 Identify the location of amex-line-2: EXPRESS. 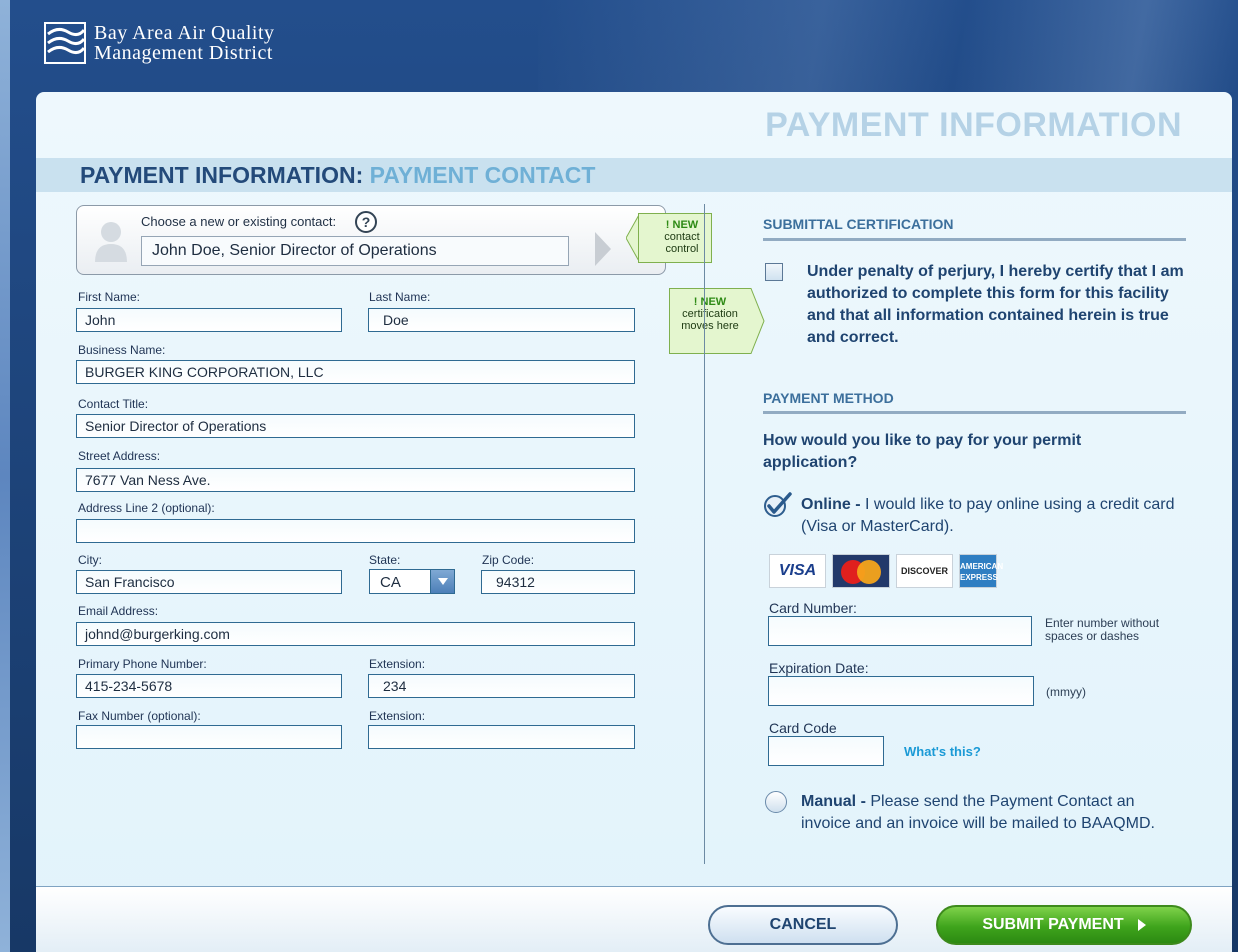
(979, 577).